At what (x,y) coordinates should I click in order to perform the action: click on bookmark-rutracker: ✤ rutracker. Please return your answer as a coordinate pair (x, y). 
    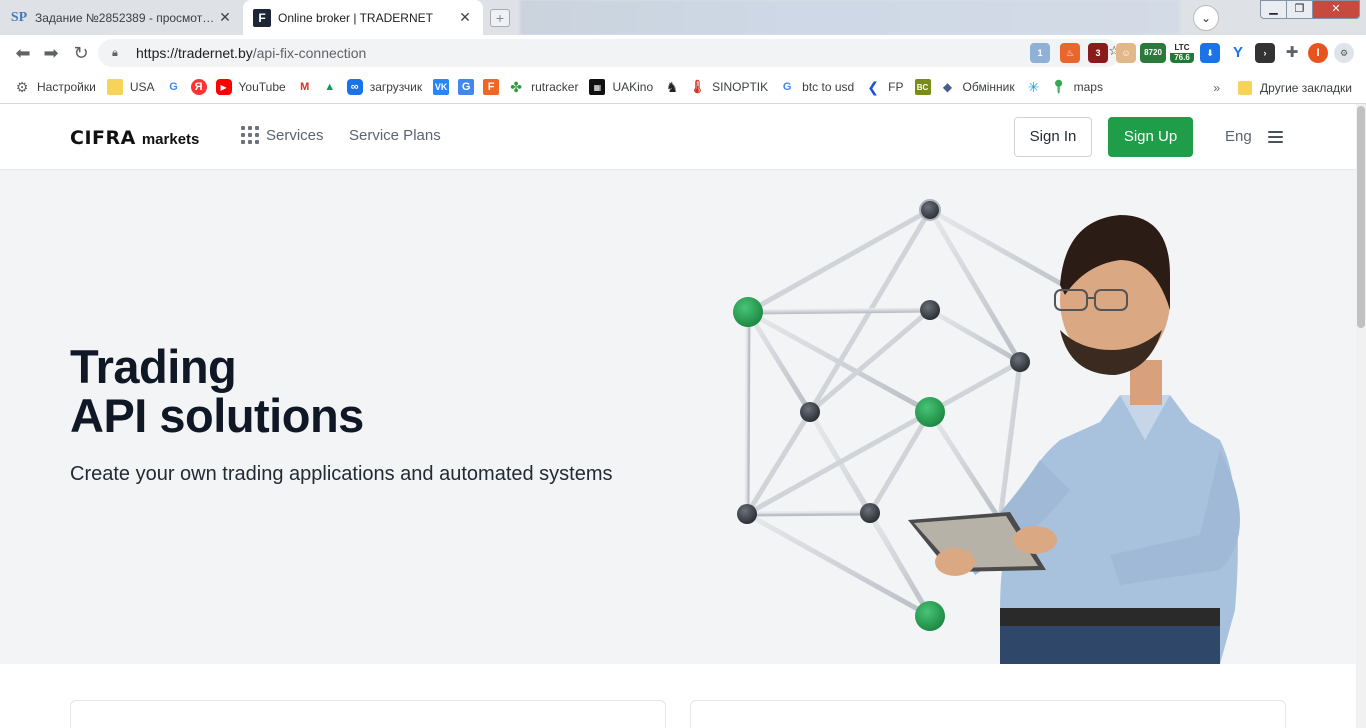
    Looking at the image, I should click on (543, 87).